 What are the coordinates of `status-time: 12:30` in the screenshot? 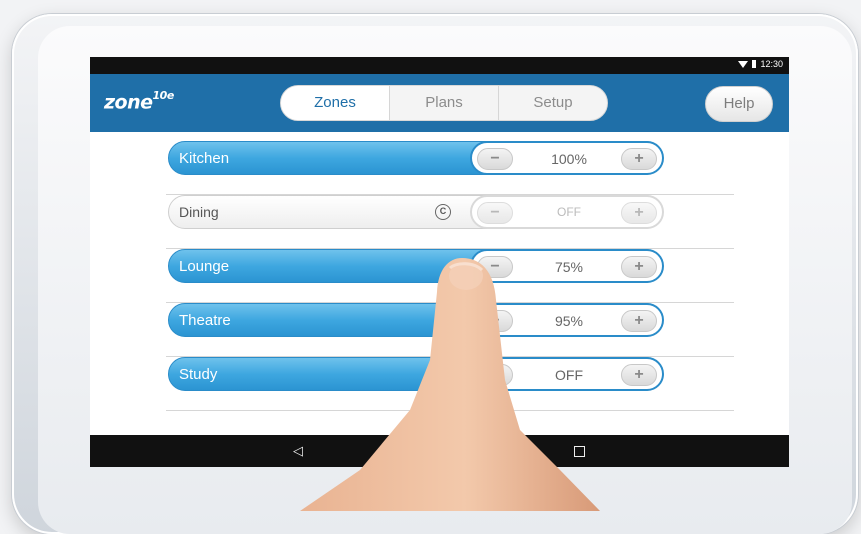 It's located at (771, 64).